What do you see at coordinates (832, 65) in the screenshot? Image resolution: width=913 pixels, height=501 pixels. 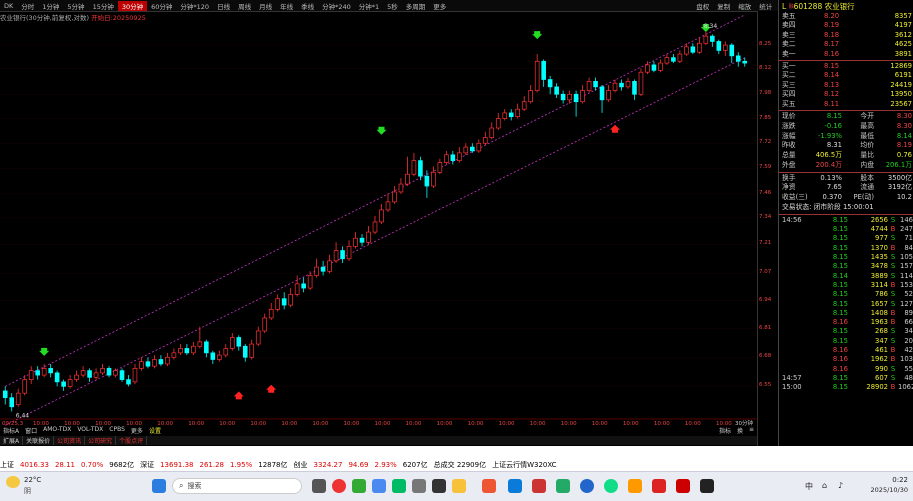 I see `order-price: 8.15` at bounding box center [832, 65].